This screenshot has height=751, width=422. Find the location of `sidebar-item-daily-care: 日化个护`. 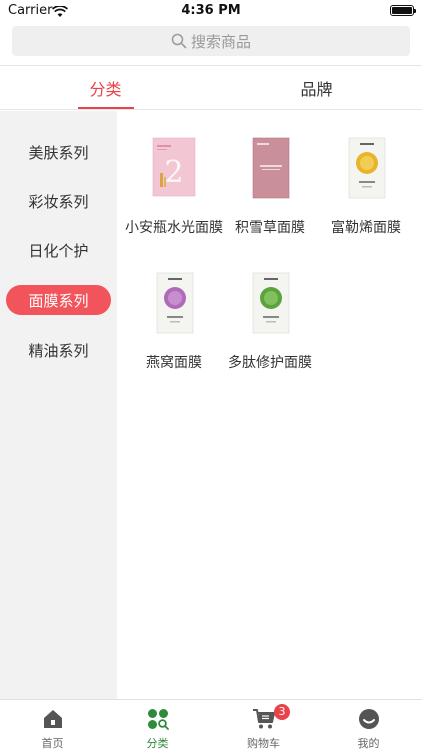

sidebar-item-daily-care: 日化个护 is located at coordinates (58, 250).